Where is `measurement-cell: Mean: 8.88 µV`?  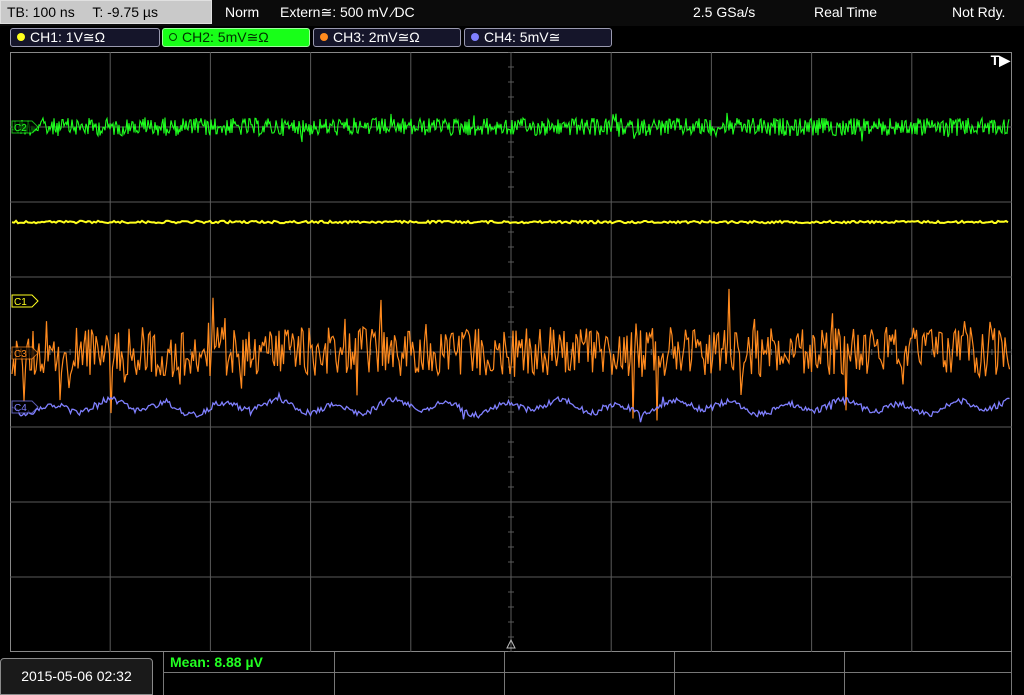
measurement-cell: Mean: 8.88 µV is located at coordinates (249, 662).